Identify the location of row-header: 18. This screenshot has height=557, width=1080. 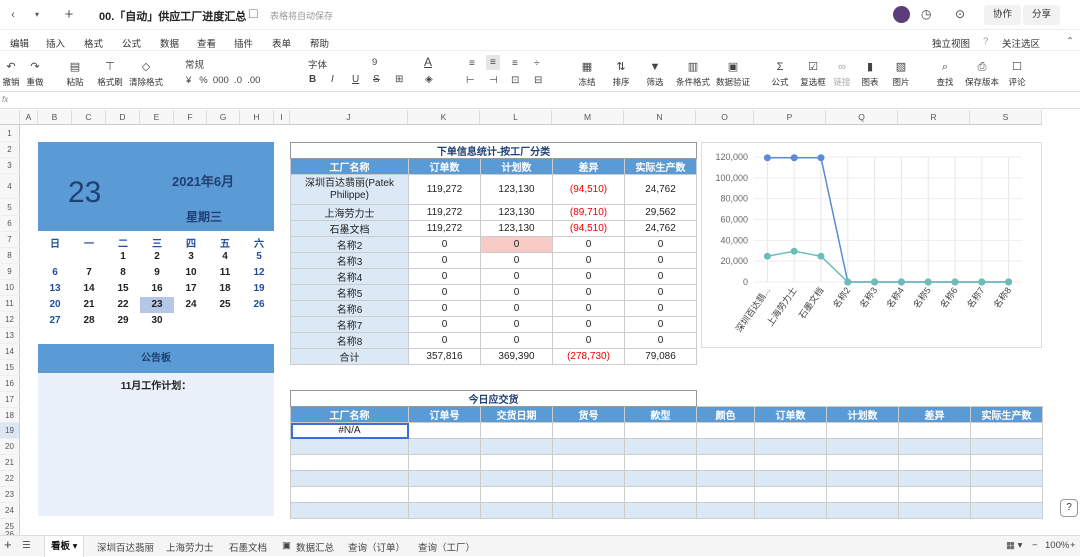
(10, 415).